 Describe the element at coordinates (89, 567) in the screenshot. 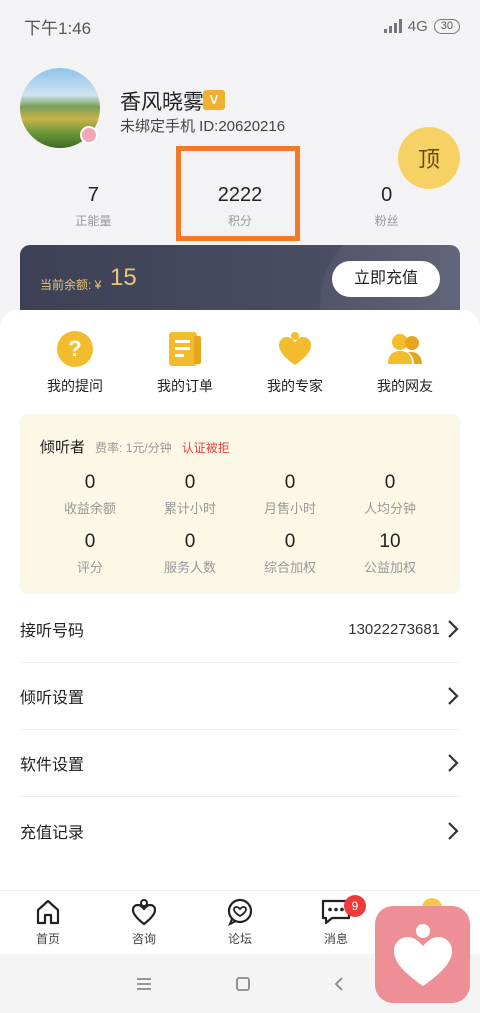

I see `listener-stat-label: 评分` at that location.